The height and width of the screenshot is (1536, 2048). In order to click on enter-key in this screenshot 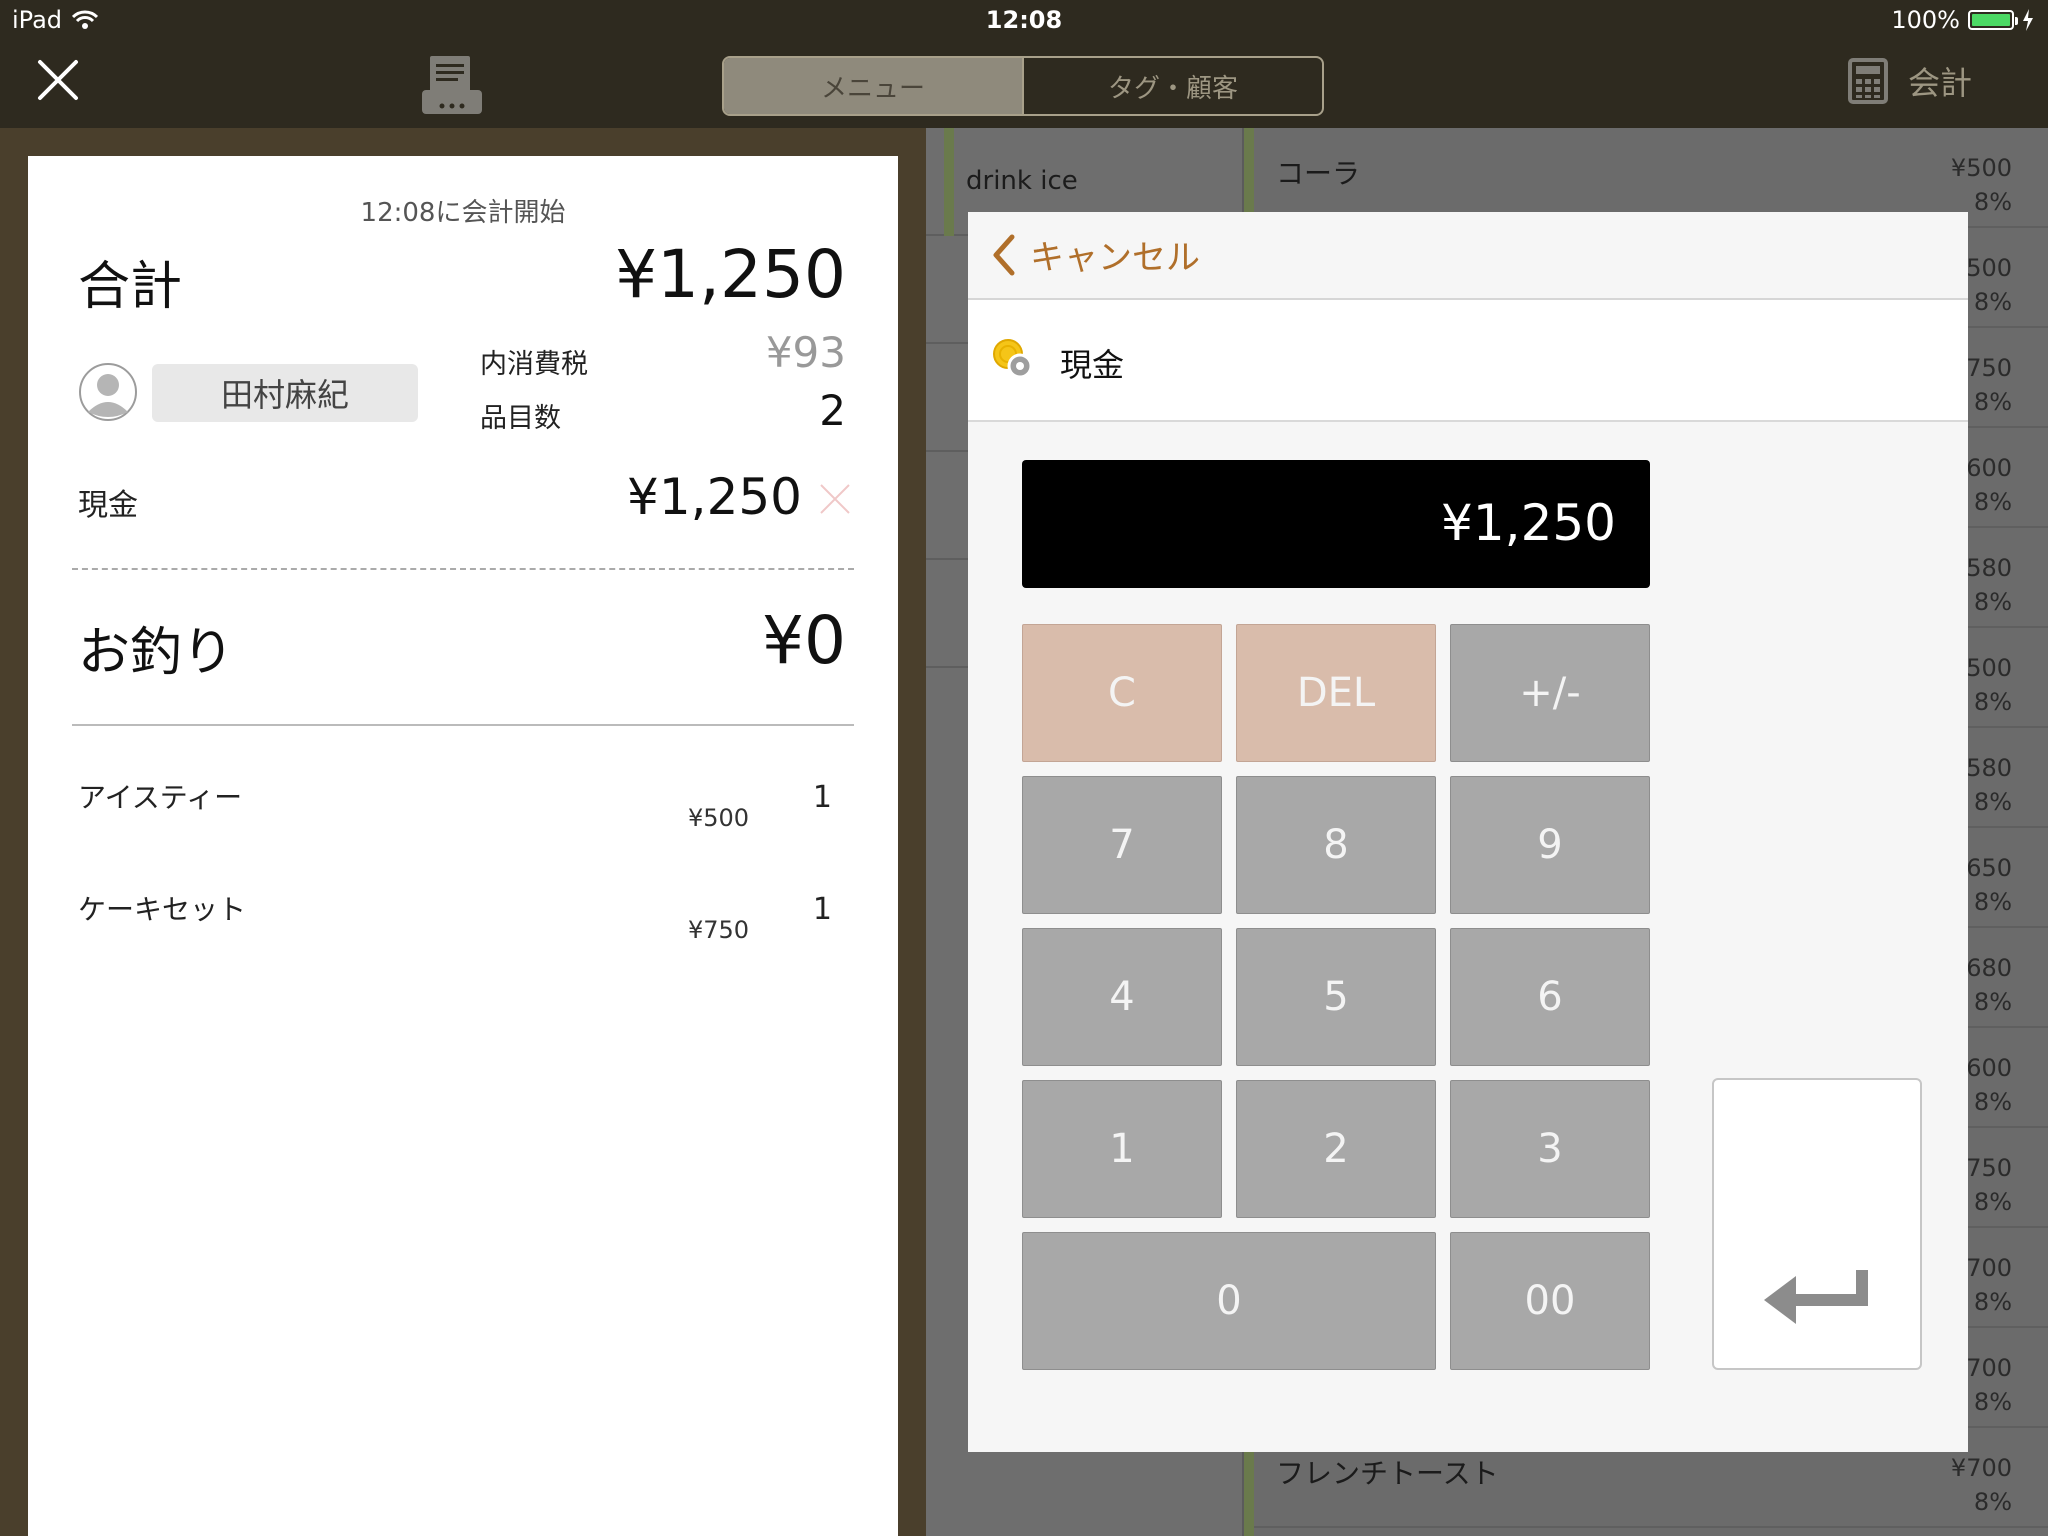, I will do `click(1817, 1224)`.